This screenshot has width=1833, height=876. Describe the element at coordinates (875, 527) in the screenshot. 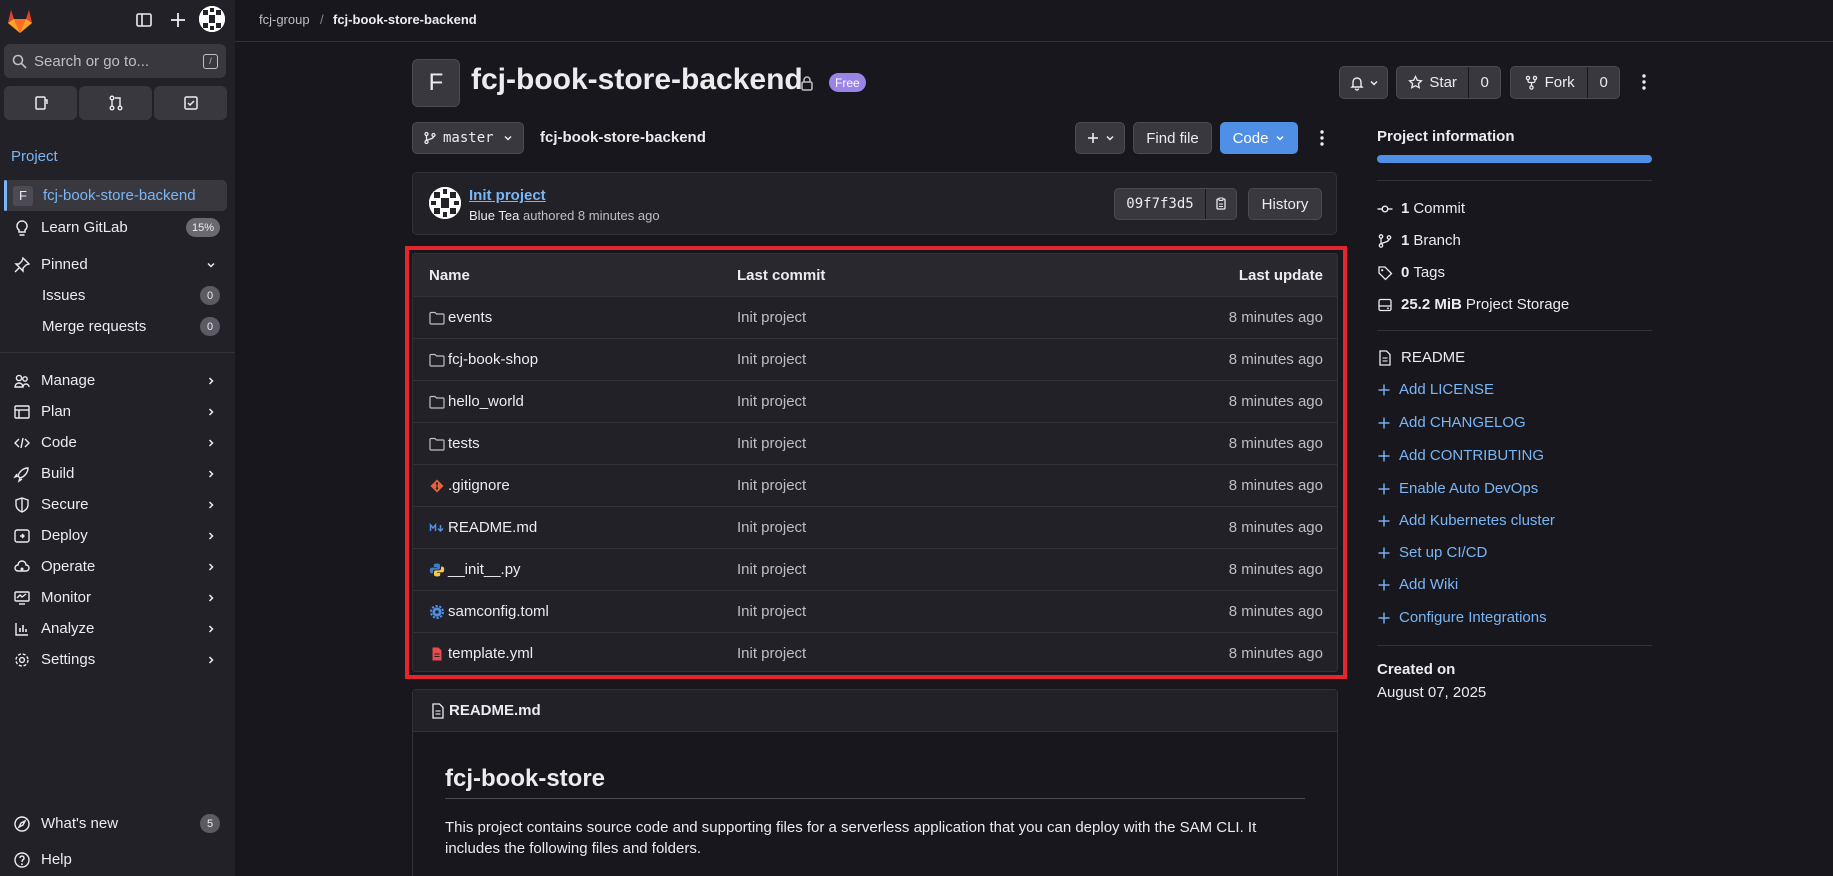

I see `table-row: README.md Init project 8 minutes ago` at that location.